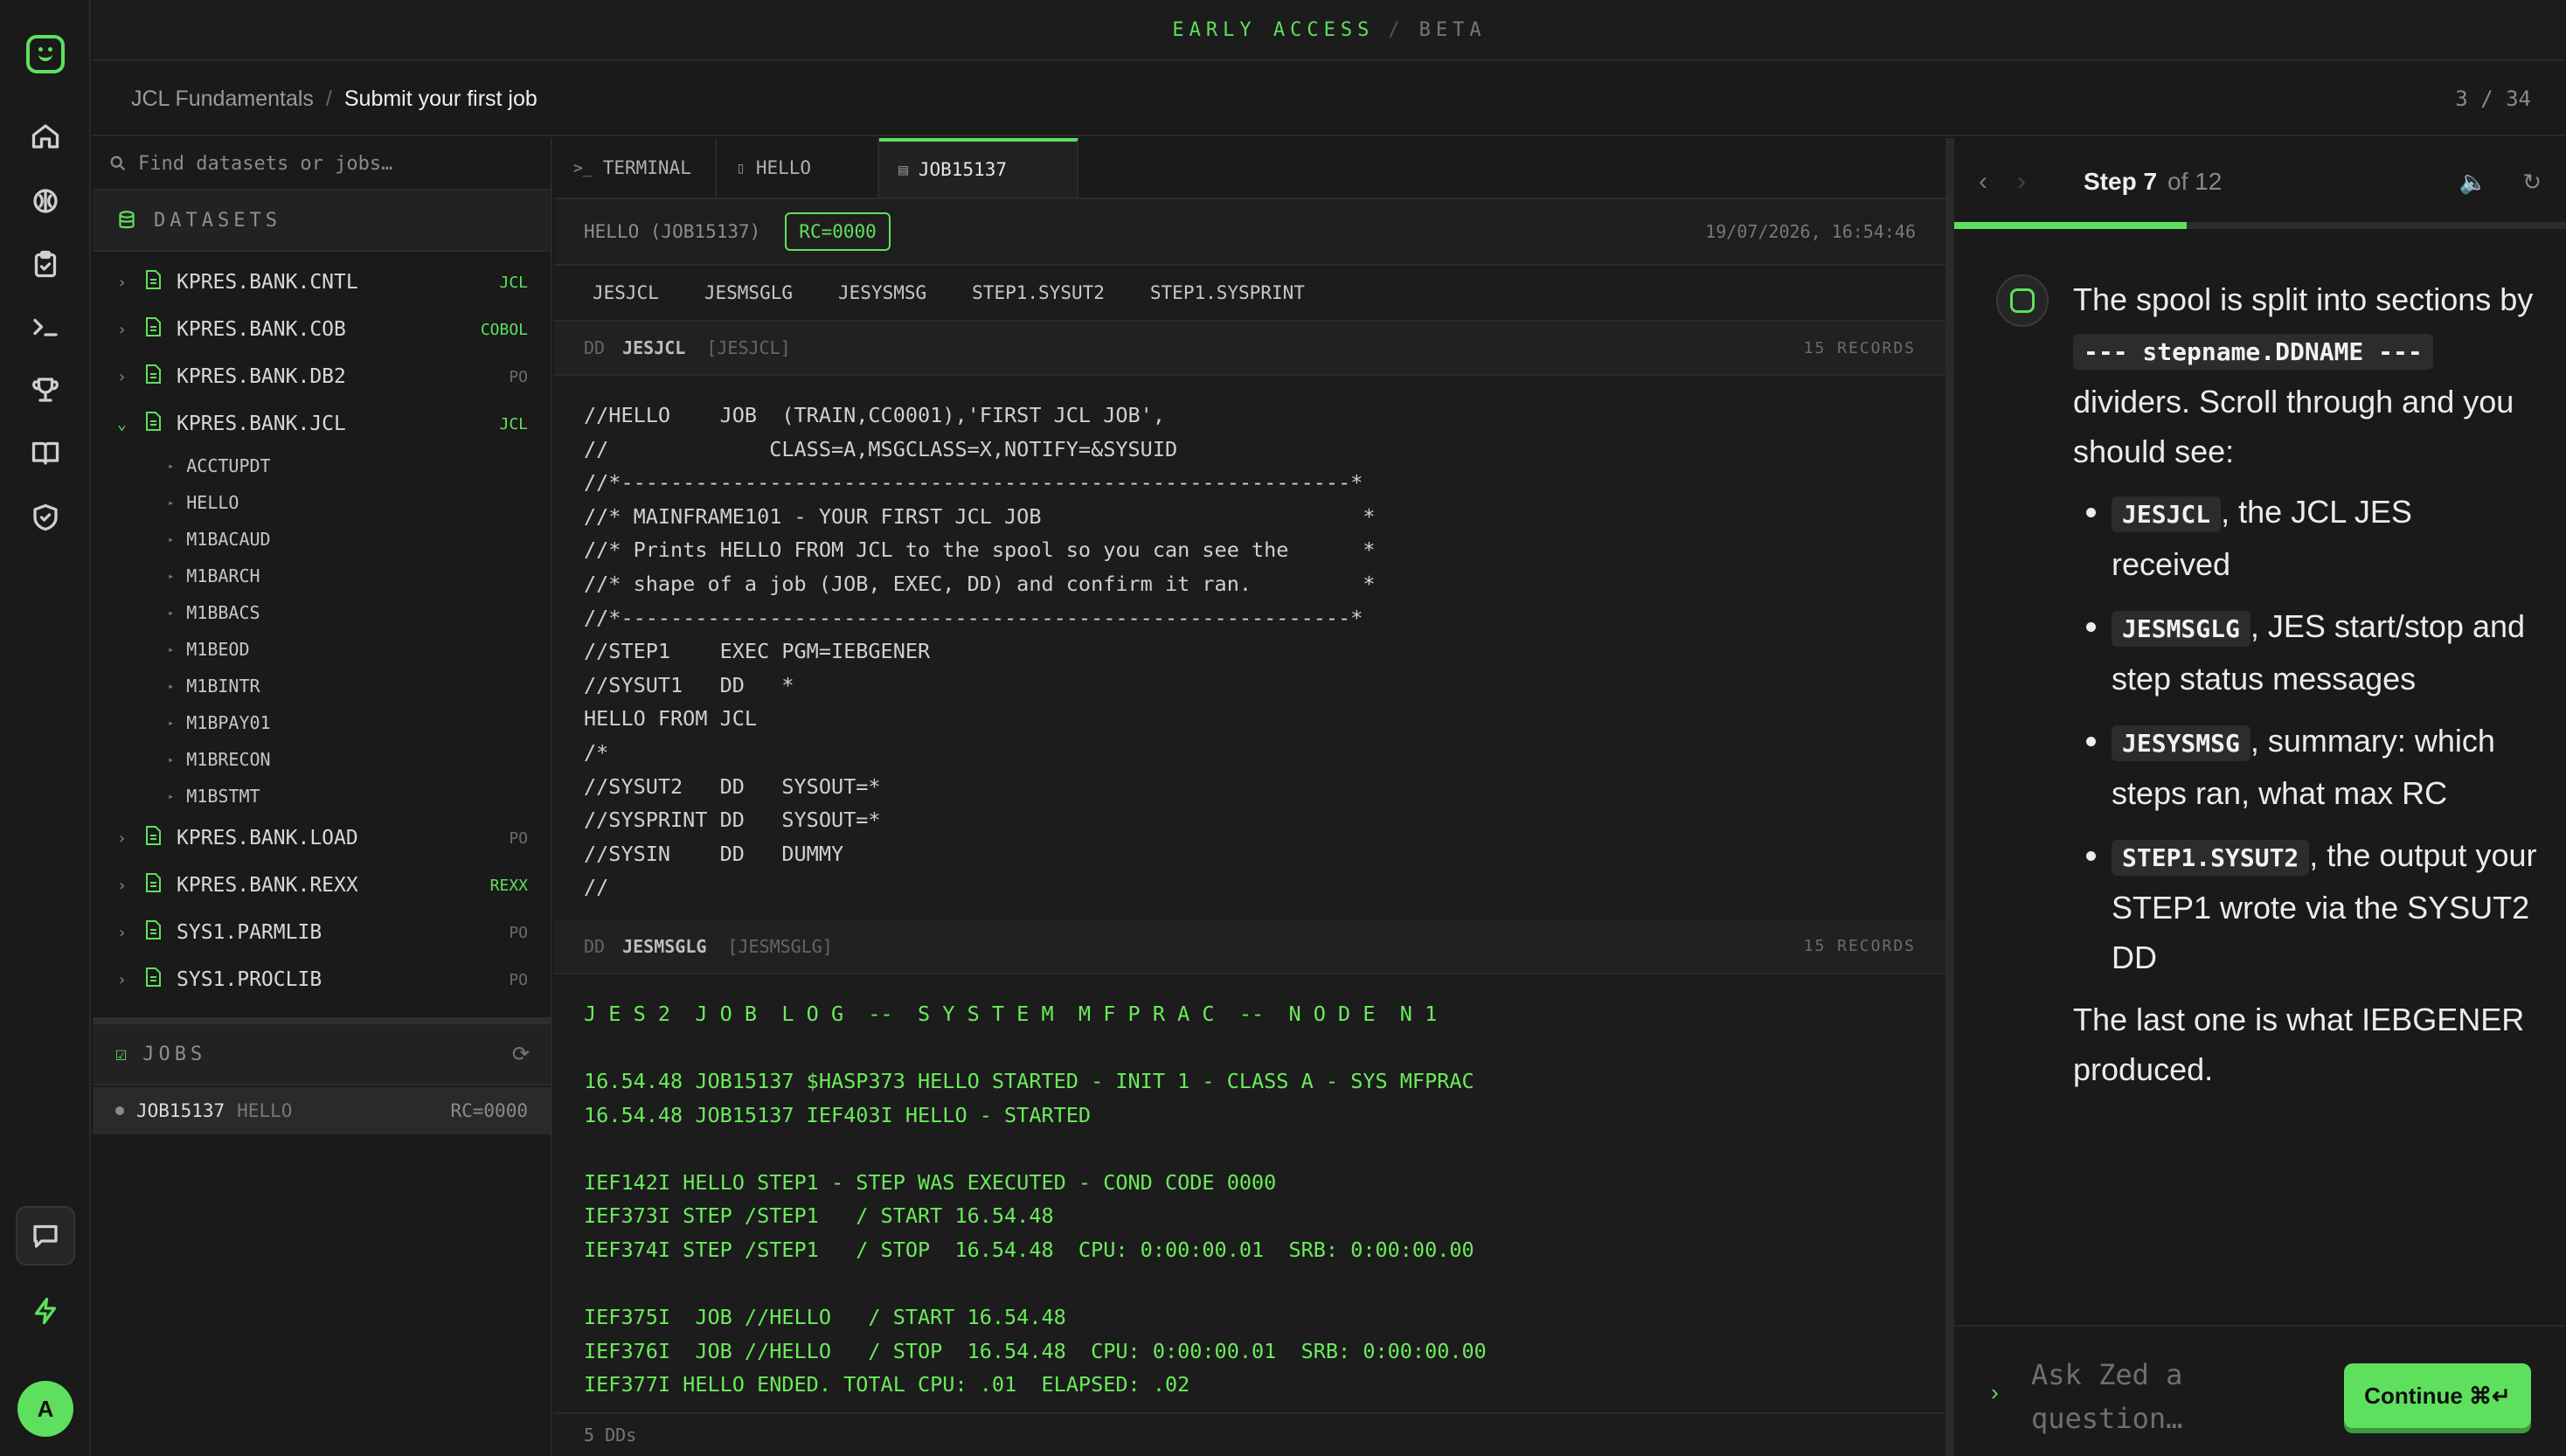 The height and width of the screenshot is (1456, 2566). What do you see at coordinates (46, 1235) in the screenshot?
I see `chat-icon` at bounding box center [46, 1235].